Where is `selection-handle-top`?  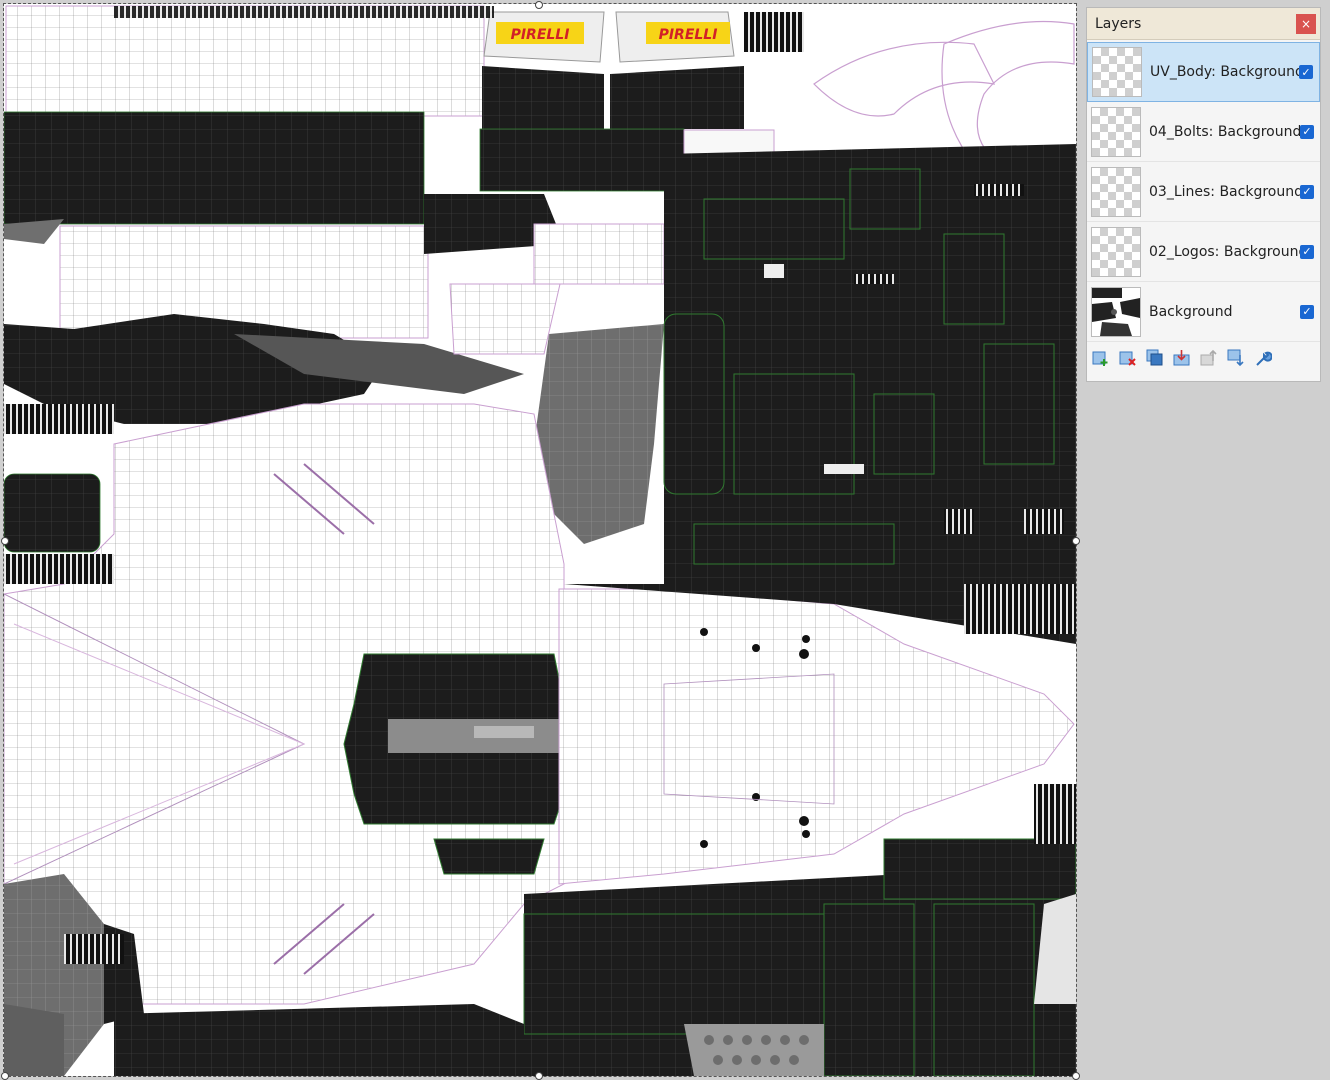 selection-handle-top is located at coordinates (539, 5).